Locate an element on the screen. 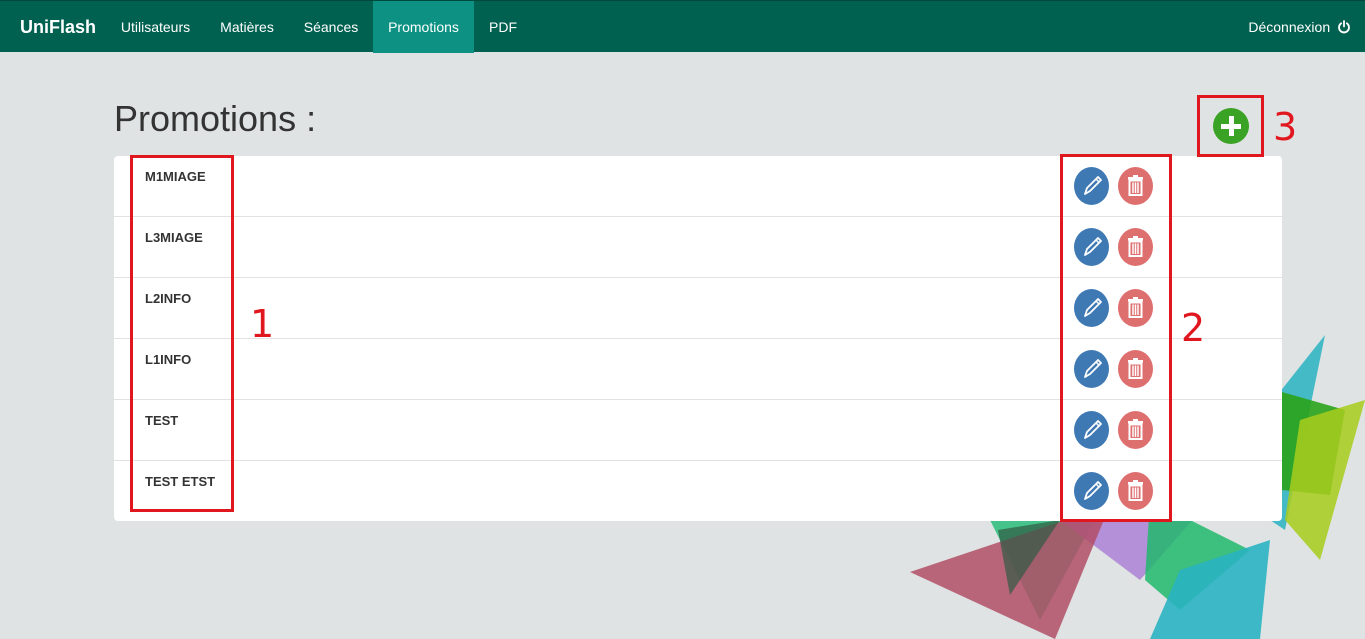 This screenshot has height=639, width=1365. nav-item-seances: Séances is located at coordinates (331, 27).